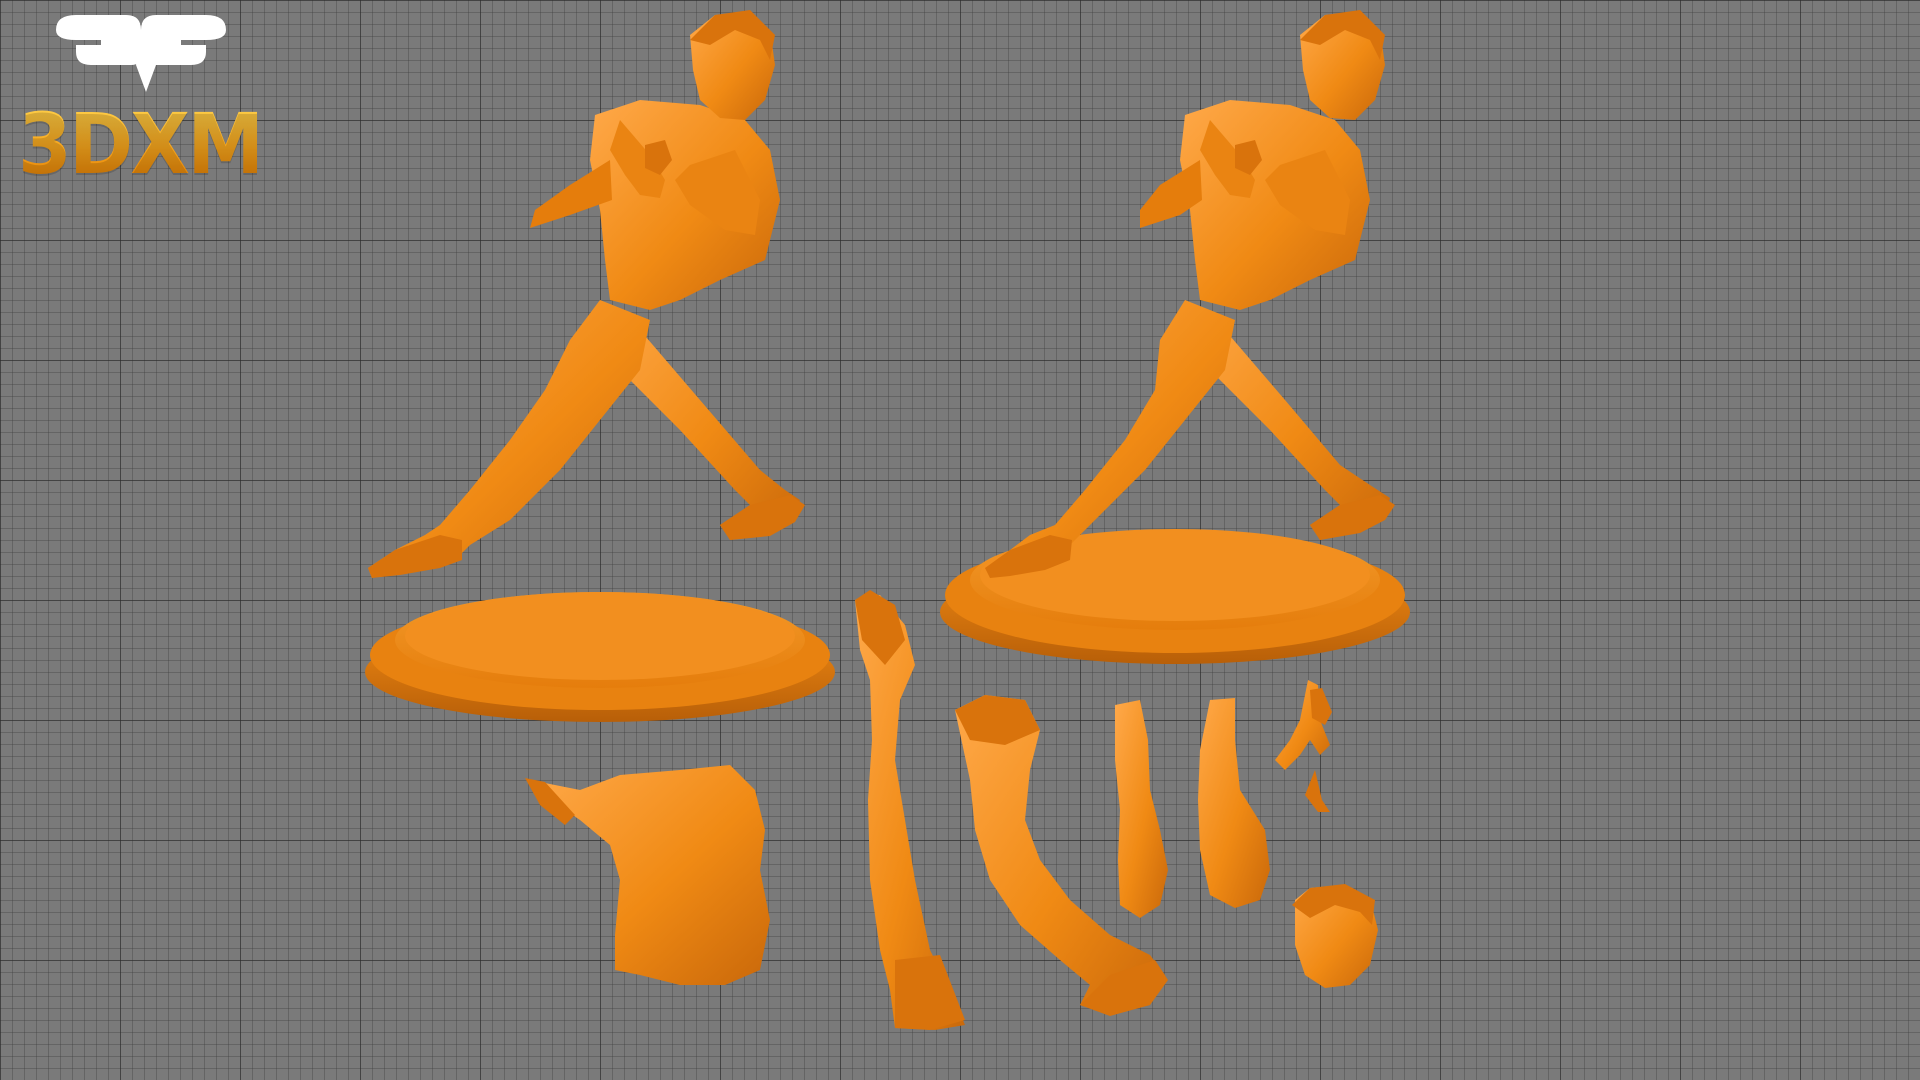  What do you see at coordinates (647, 875) in the screenshot?
I see `torso-part` at bounding box center [647, 875].